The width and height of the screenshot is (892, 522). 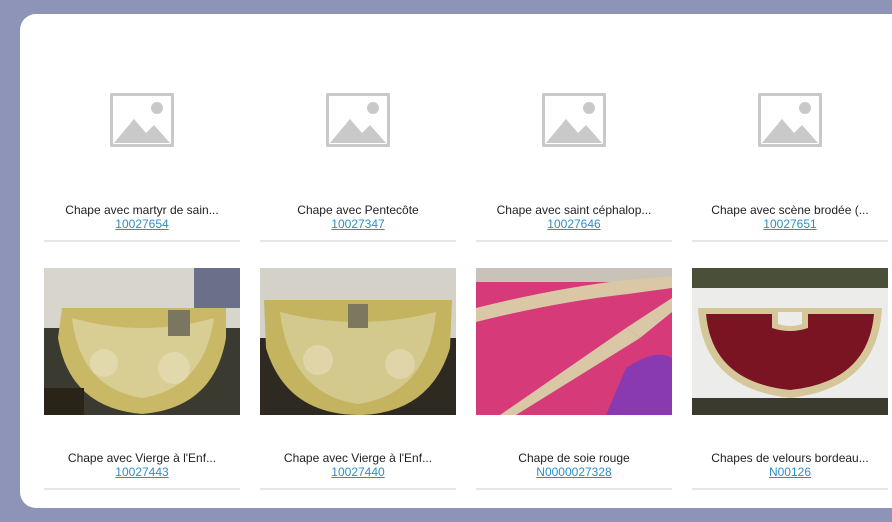 What do you see at coordinates (141, 472) in the screenshot?
I see `result-reference-link: 10027443` at bounding box center [141, 472].